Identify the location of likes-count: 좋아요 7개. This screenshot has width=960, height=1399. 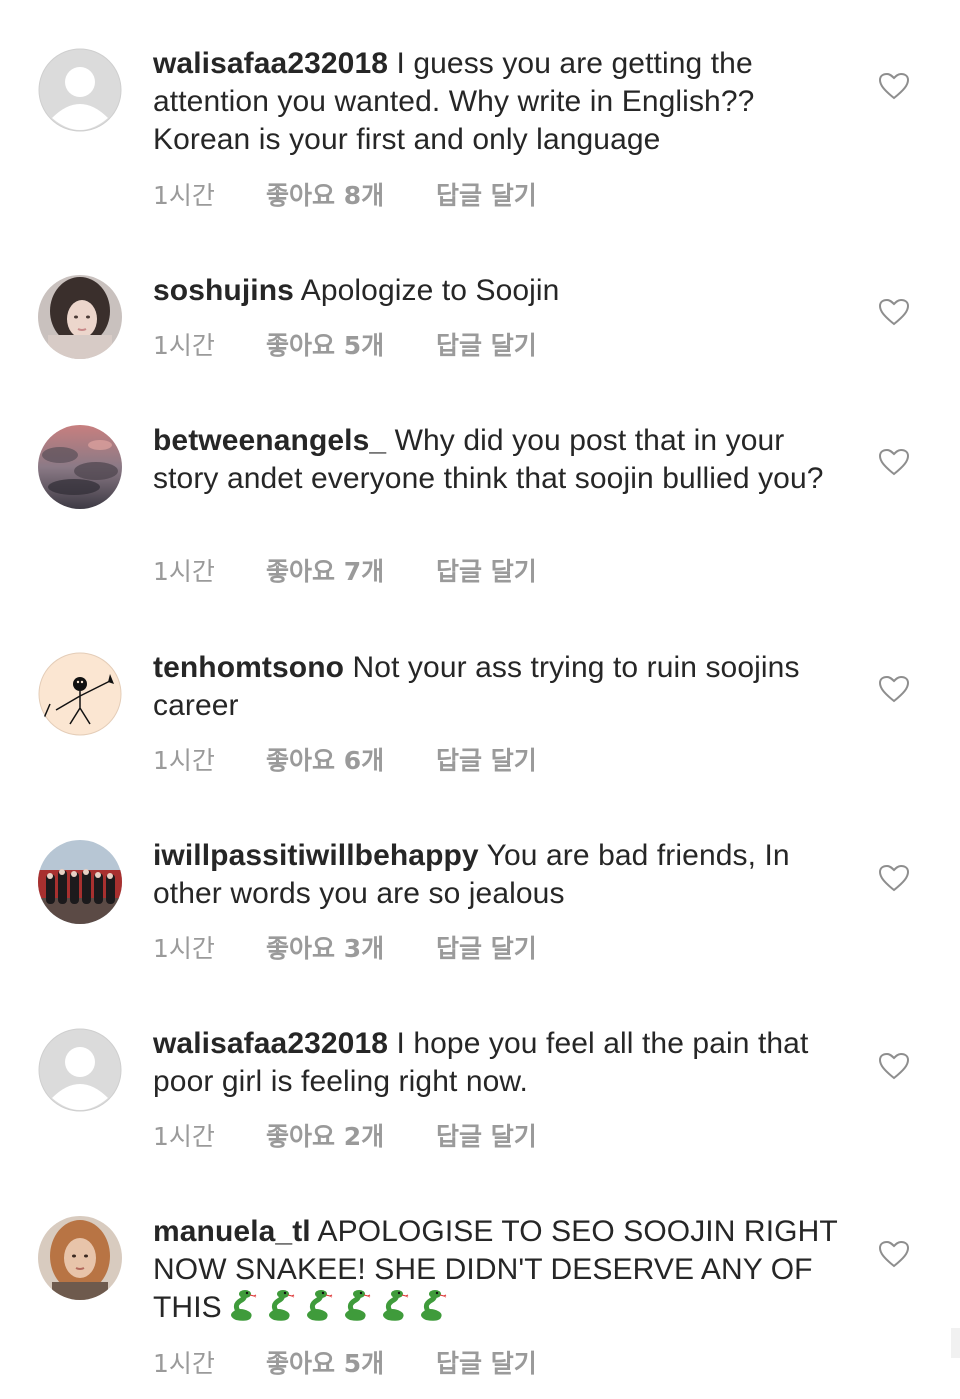
(325, 570).